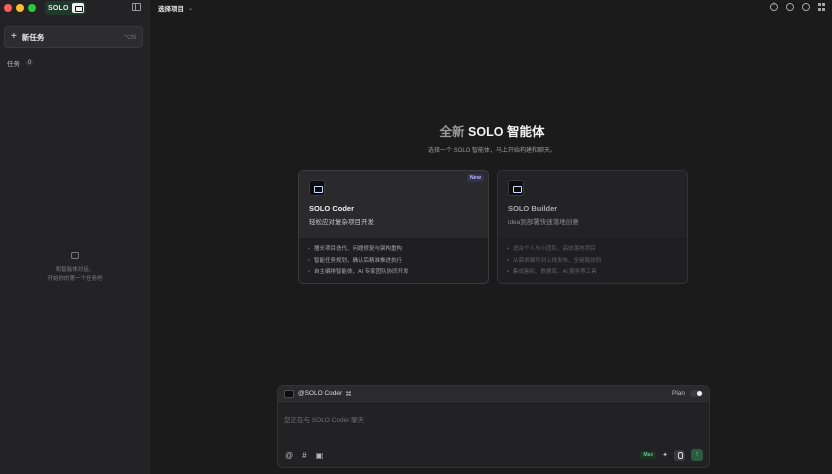 This screenshot has width=832, height=474. What do you see at coordinates (506, 132) in the screenshot?
I see `hero-title-main: SOLO 智能体` at bounding box center [506, 132].